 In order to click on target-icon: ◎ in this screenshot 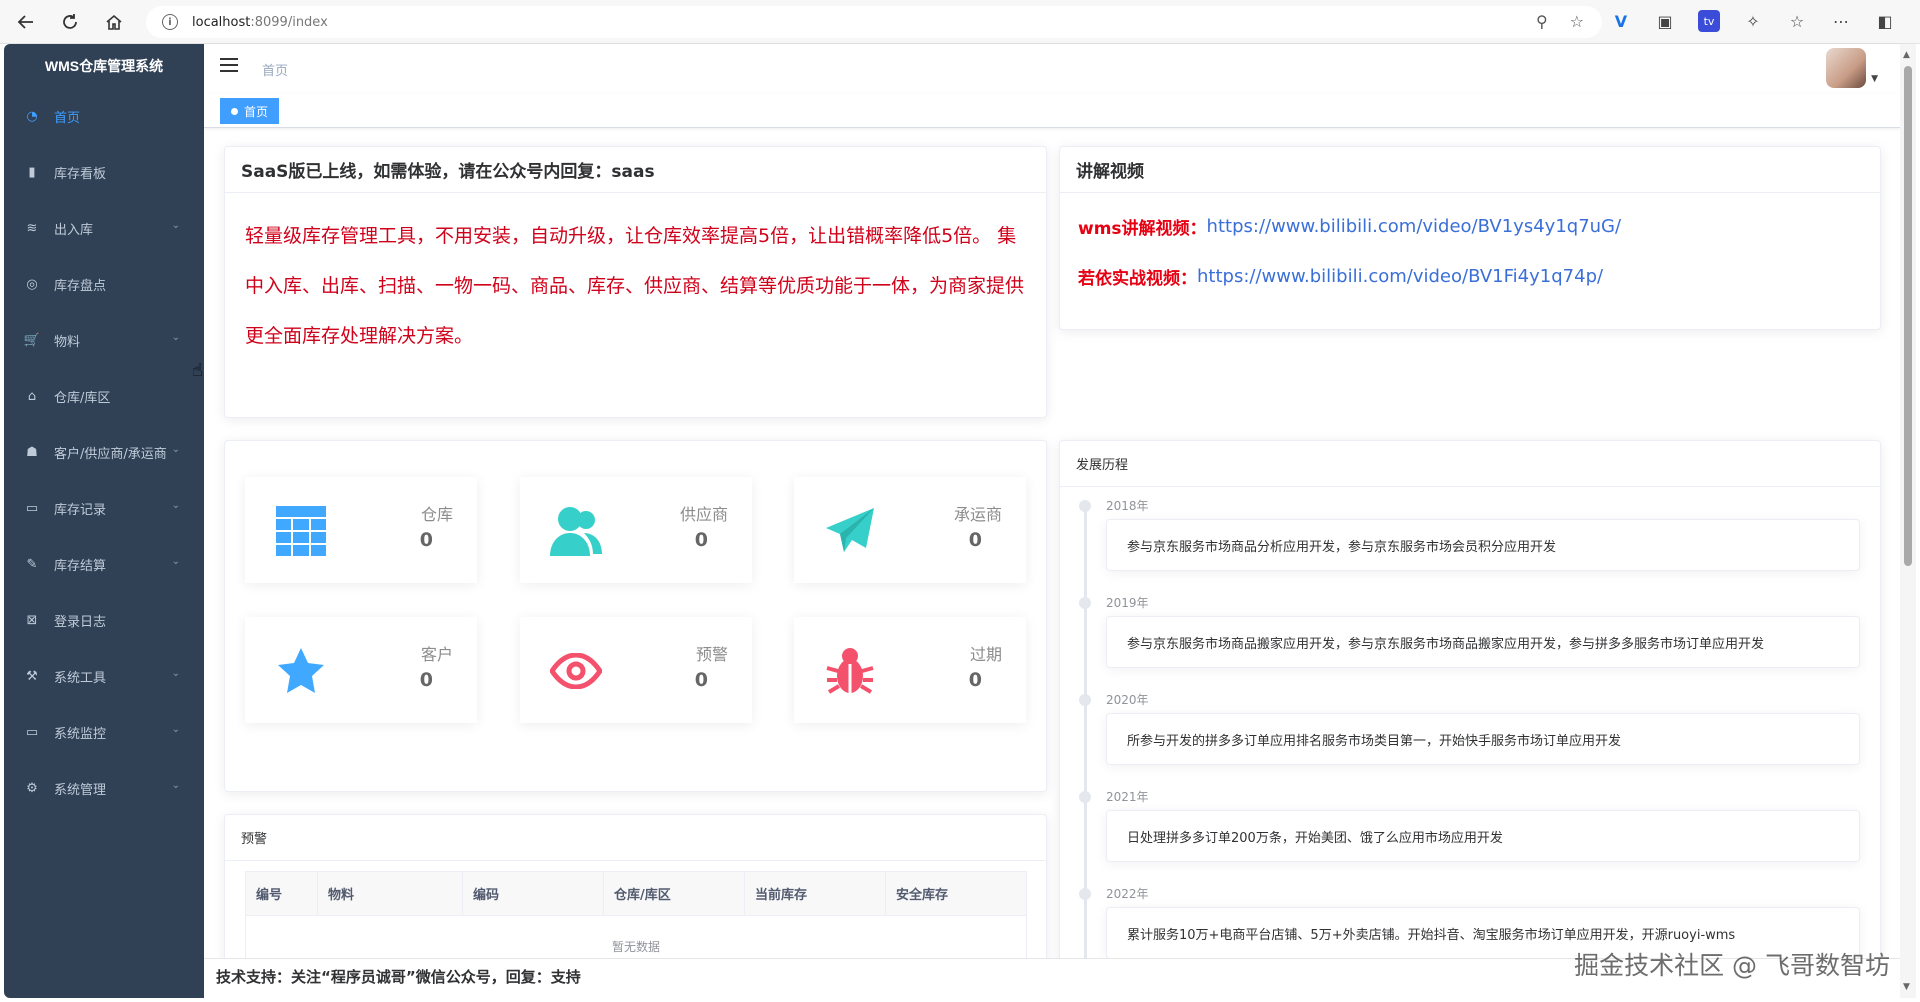, I will do `click(32, 284)`.